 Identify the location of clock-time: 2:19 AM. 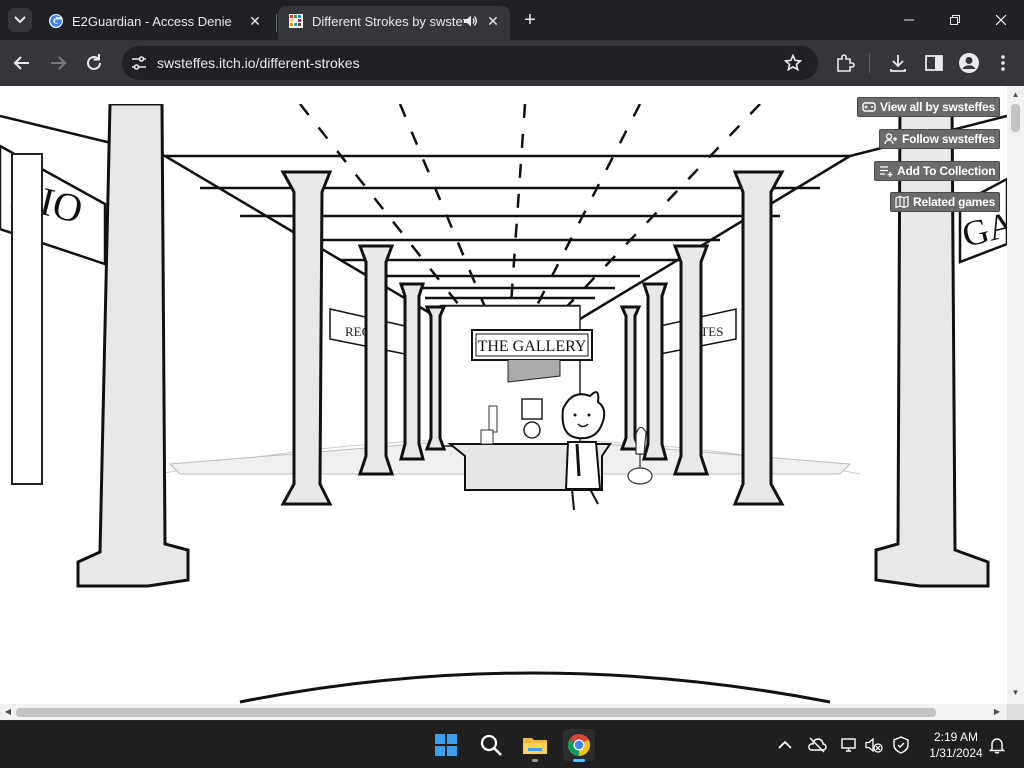
(956, 737).